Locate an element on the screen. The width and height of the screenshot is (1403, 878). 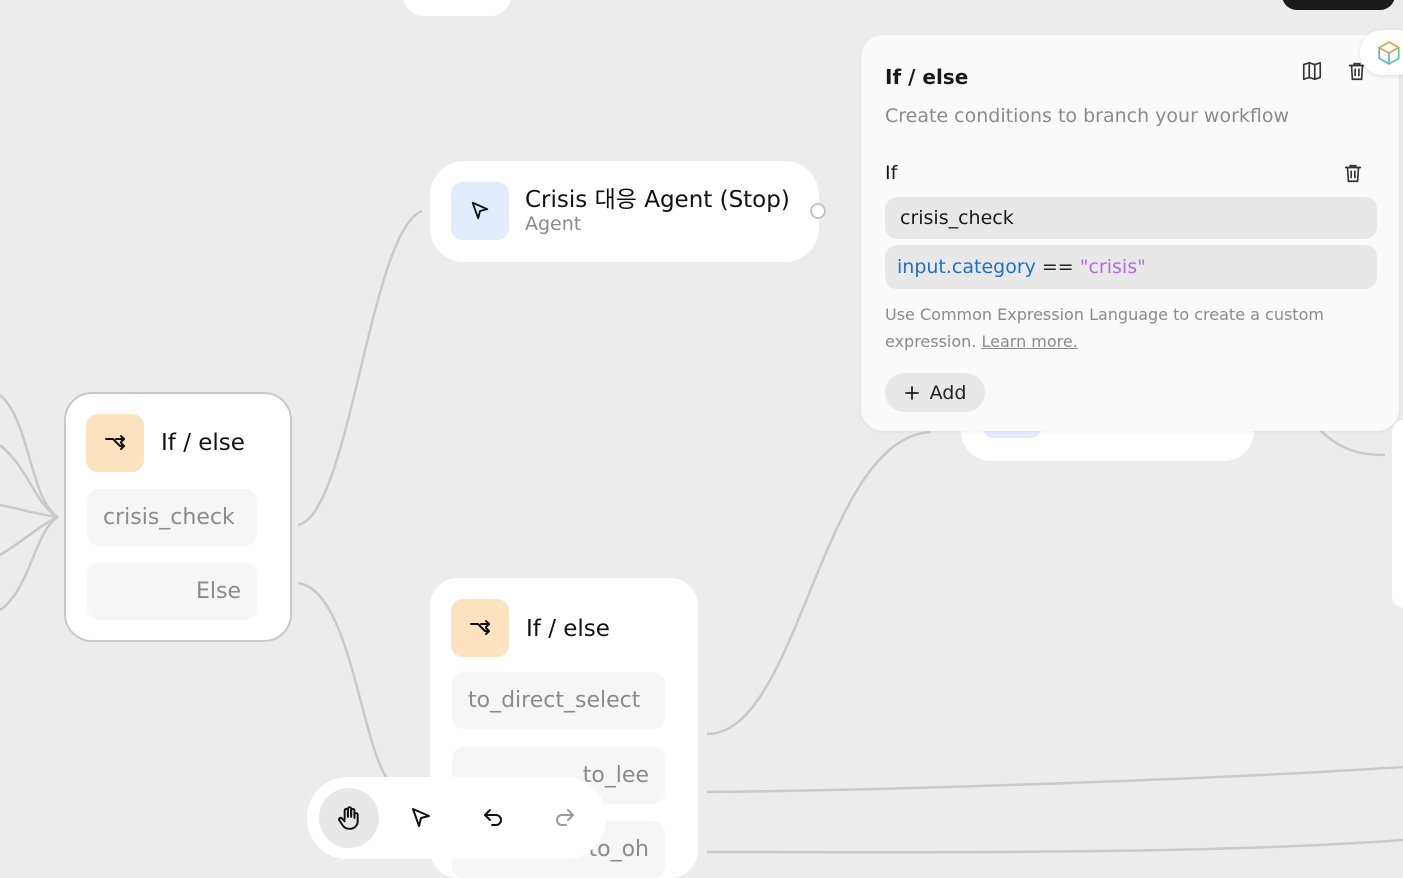
redo-button is located at coordinates (565, 818).